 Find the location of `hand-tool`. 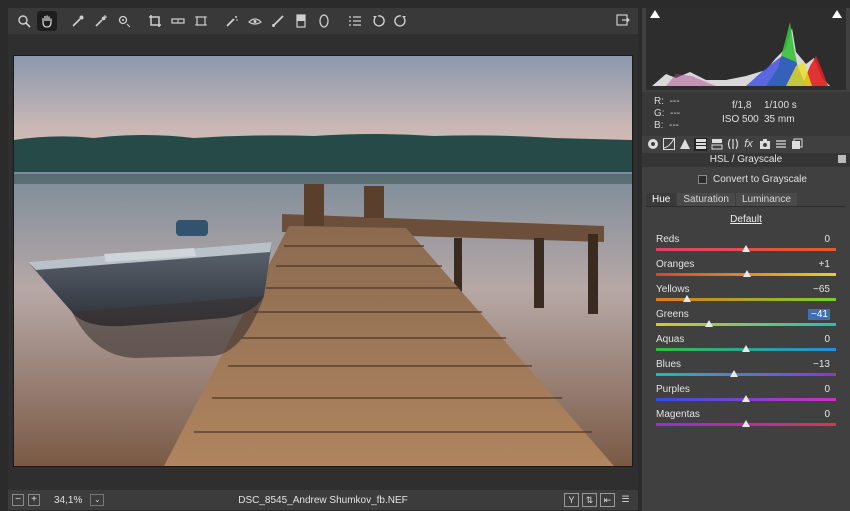

hand-tool is located at coordinates (47, 21).